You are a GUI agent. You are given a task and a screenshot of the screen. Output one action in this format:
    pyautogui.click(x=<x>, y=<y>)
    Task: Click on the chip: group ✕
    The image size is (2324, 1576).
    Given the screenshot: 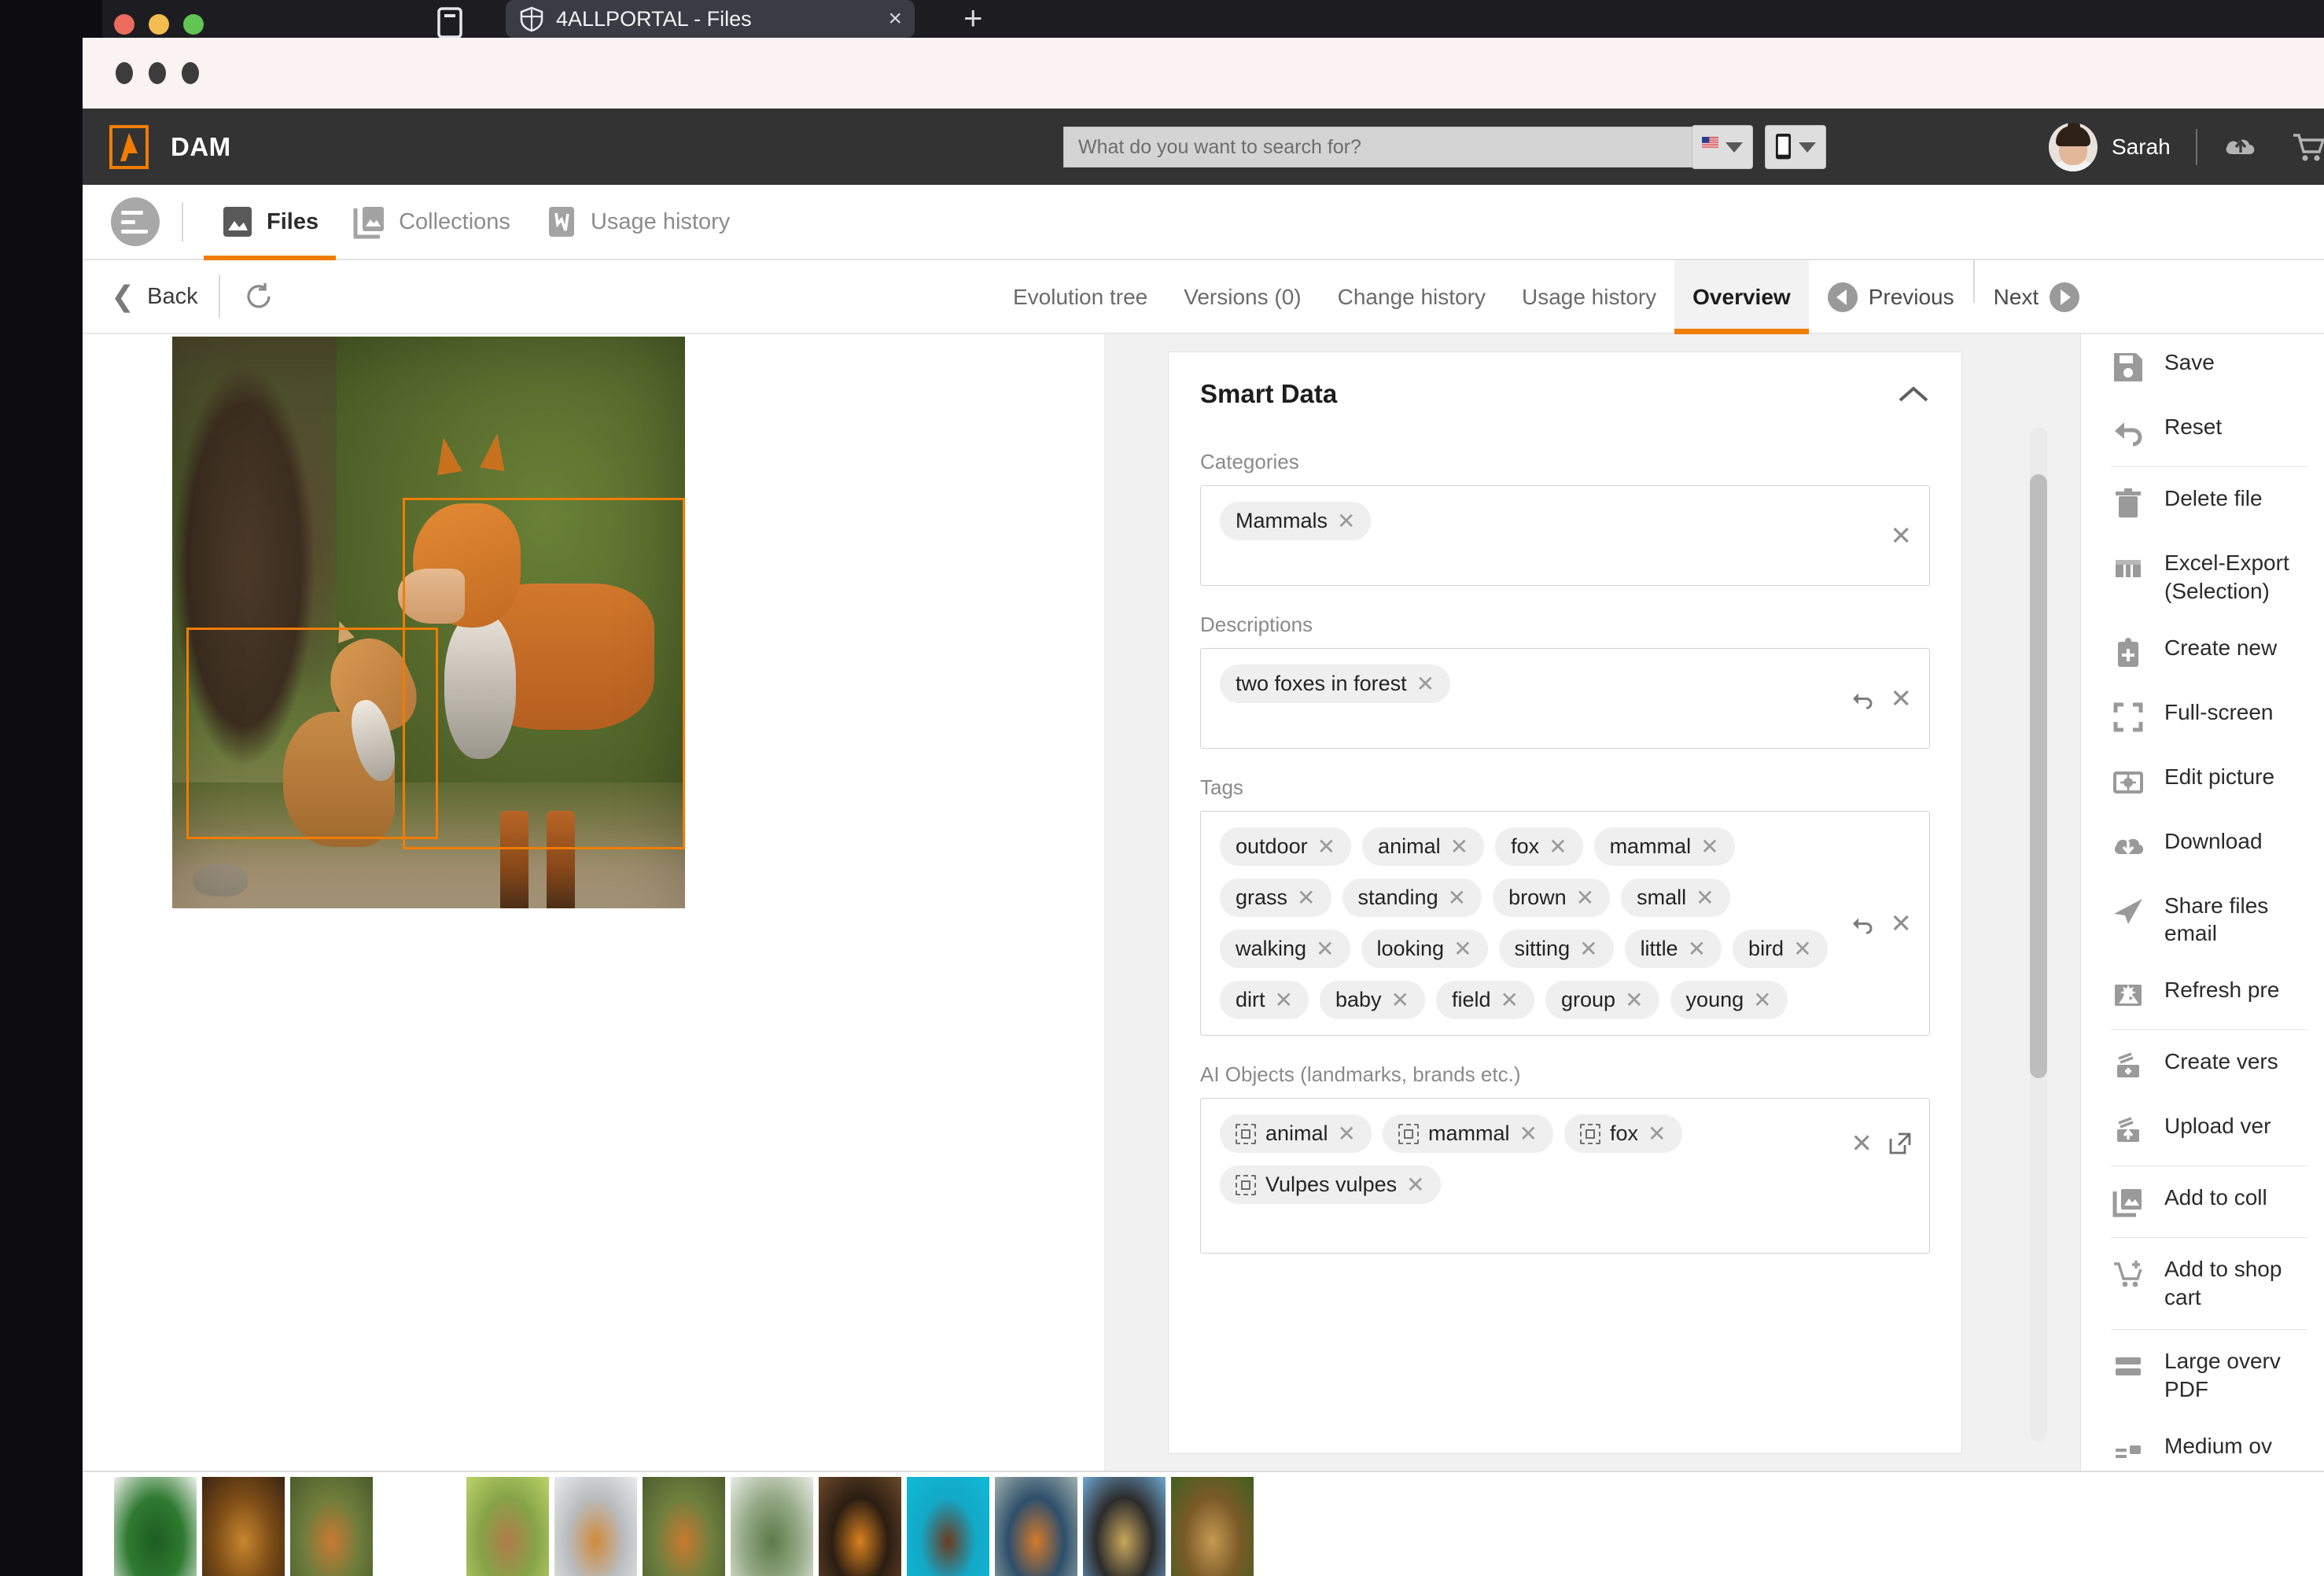 What is the action you would take?
    pyautogui.click(x=1602, y=1000)
    